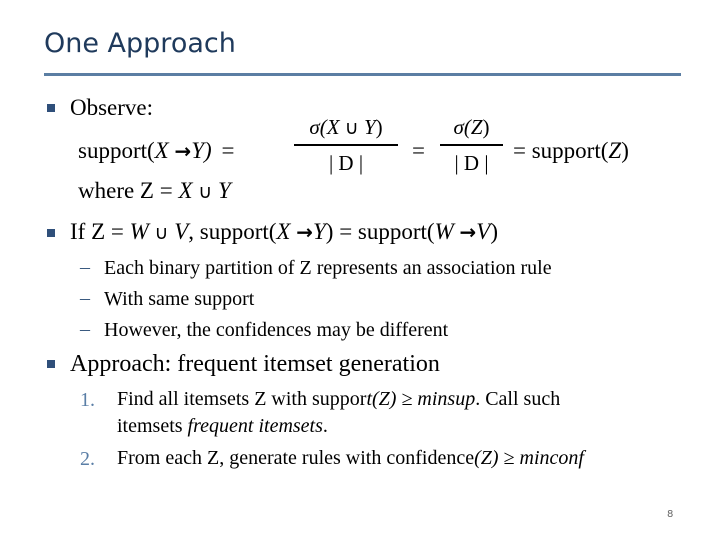 The image size is (720, 540). Describe the element at coordinates (201, 150) in the screenshot. I see `lhs-y: Y)` at that location.